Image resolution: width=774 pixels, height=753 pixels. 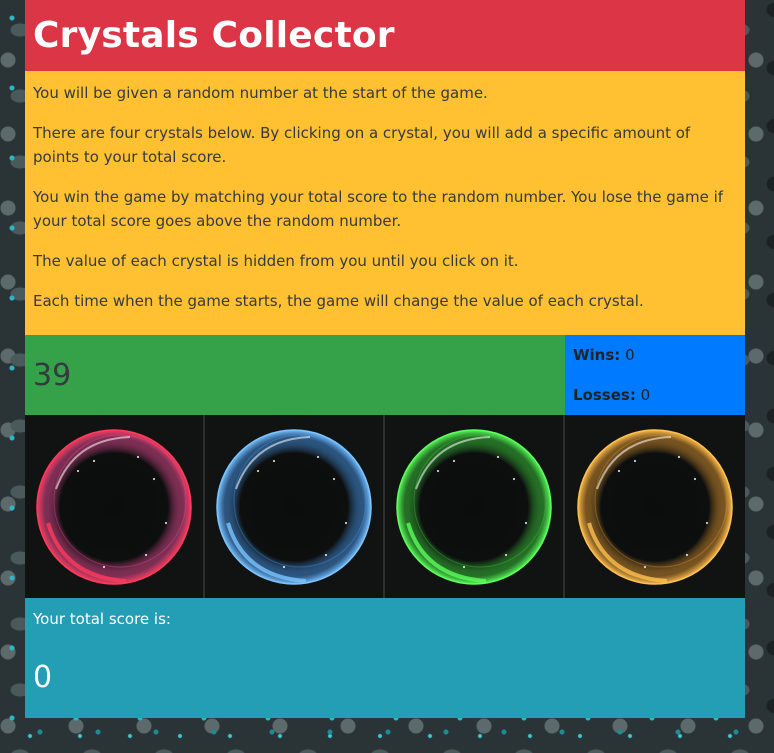 I want to click on score-row: 39 Wins: 0 Losses: 0, so click(x=385, y=375).